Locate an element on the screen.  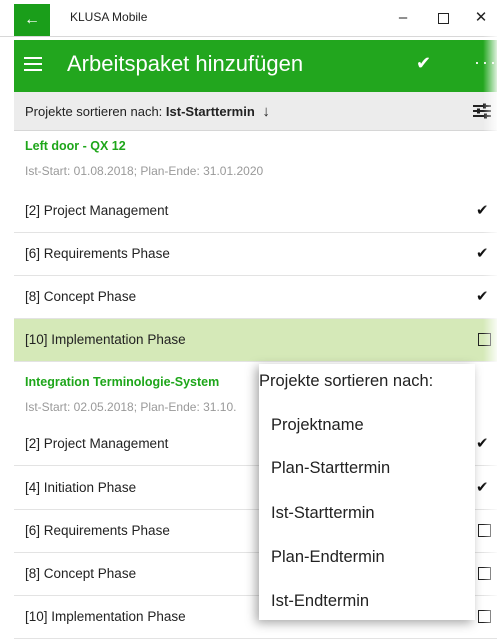
hamburger-menu-icon is located at coordinates (33, 66).